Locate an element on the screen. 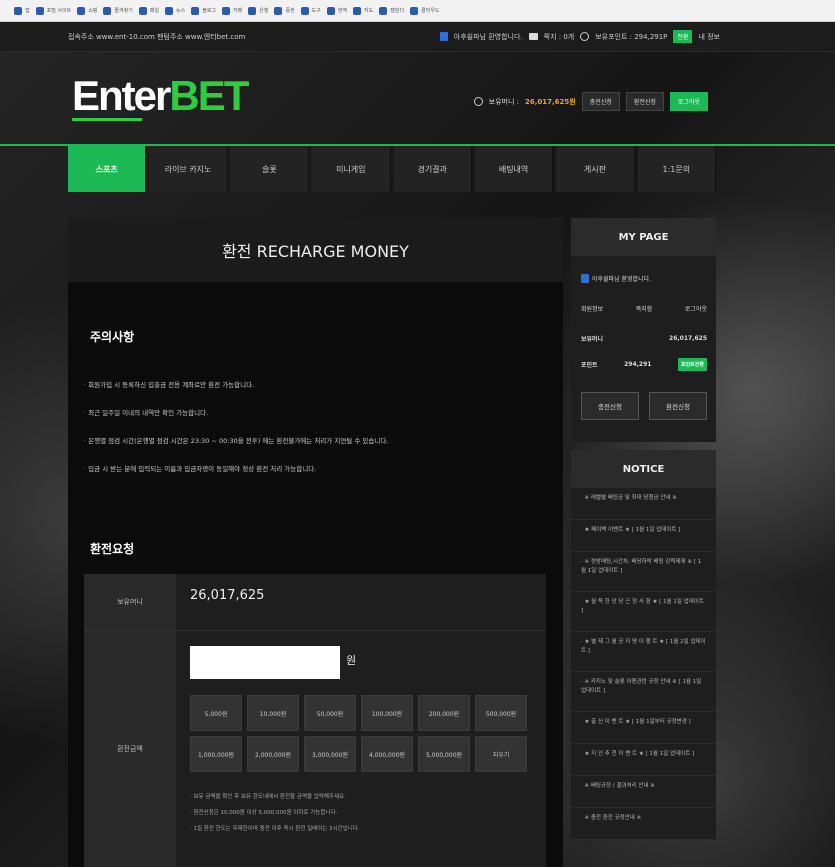  side-notice-item: ★ 페이백 이벤트 ★ [ 1월 1일 업데이트 ] is located at coordinates (643, 536).